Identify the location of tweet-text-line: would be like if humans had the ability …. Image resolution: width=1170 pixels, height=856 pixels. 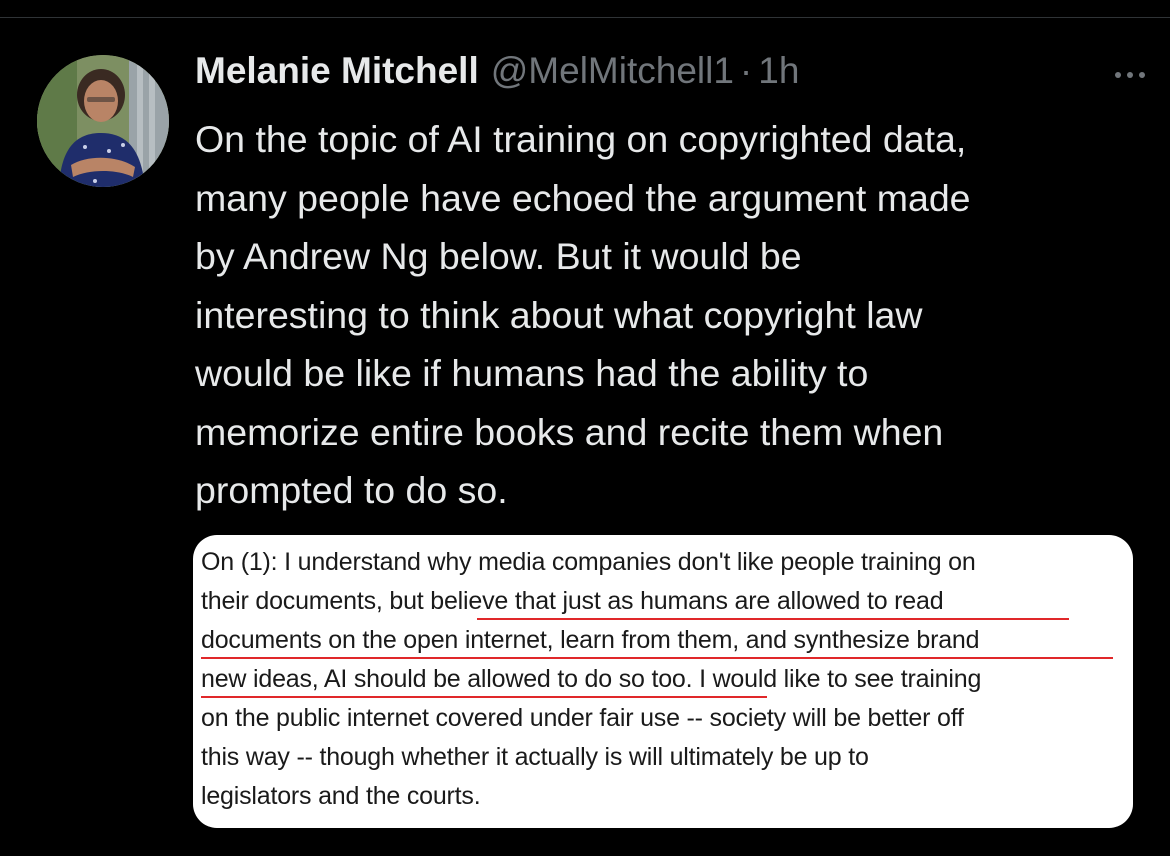
(532, 373).